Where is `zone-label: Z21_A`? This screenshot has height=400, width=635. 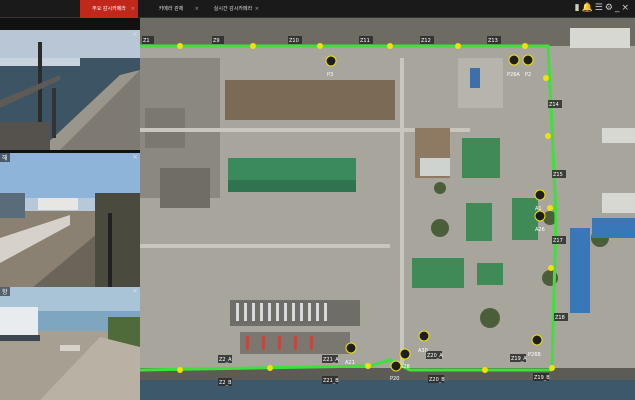
zone-label: Z21_A is located at coordinates (330, 359).